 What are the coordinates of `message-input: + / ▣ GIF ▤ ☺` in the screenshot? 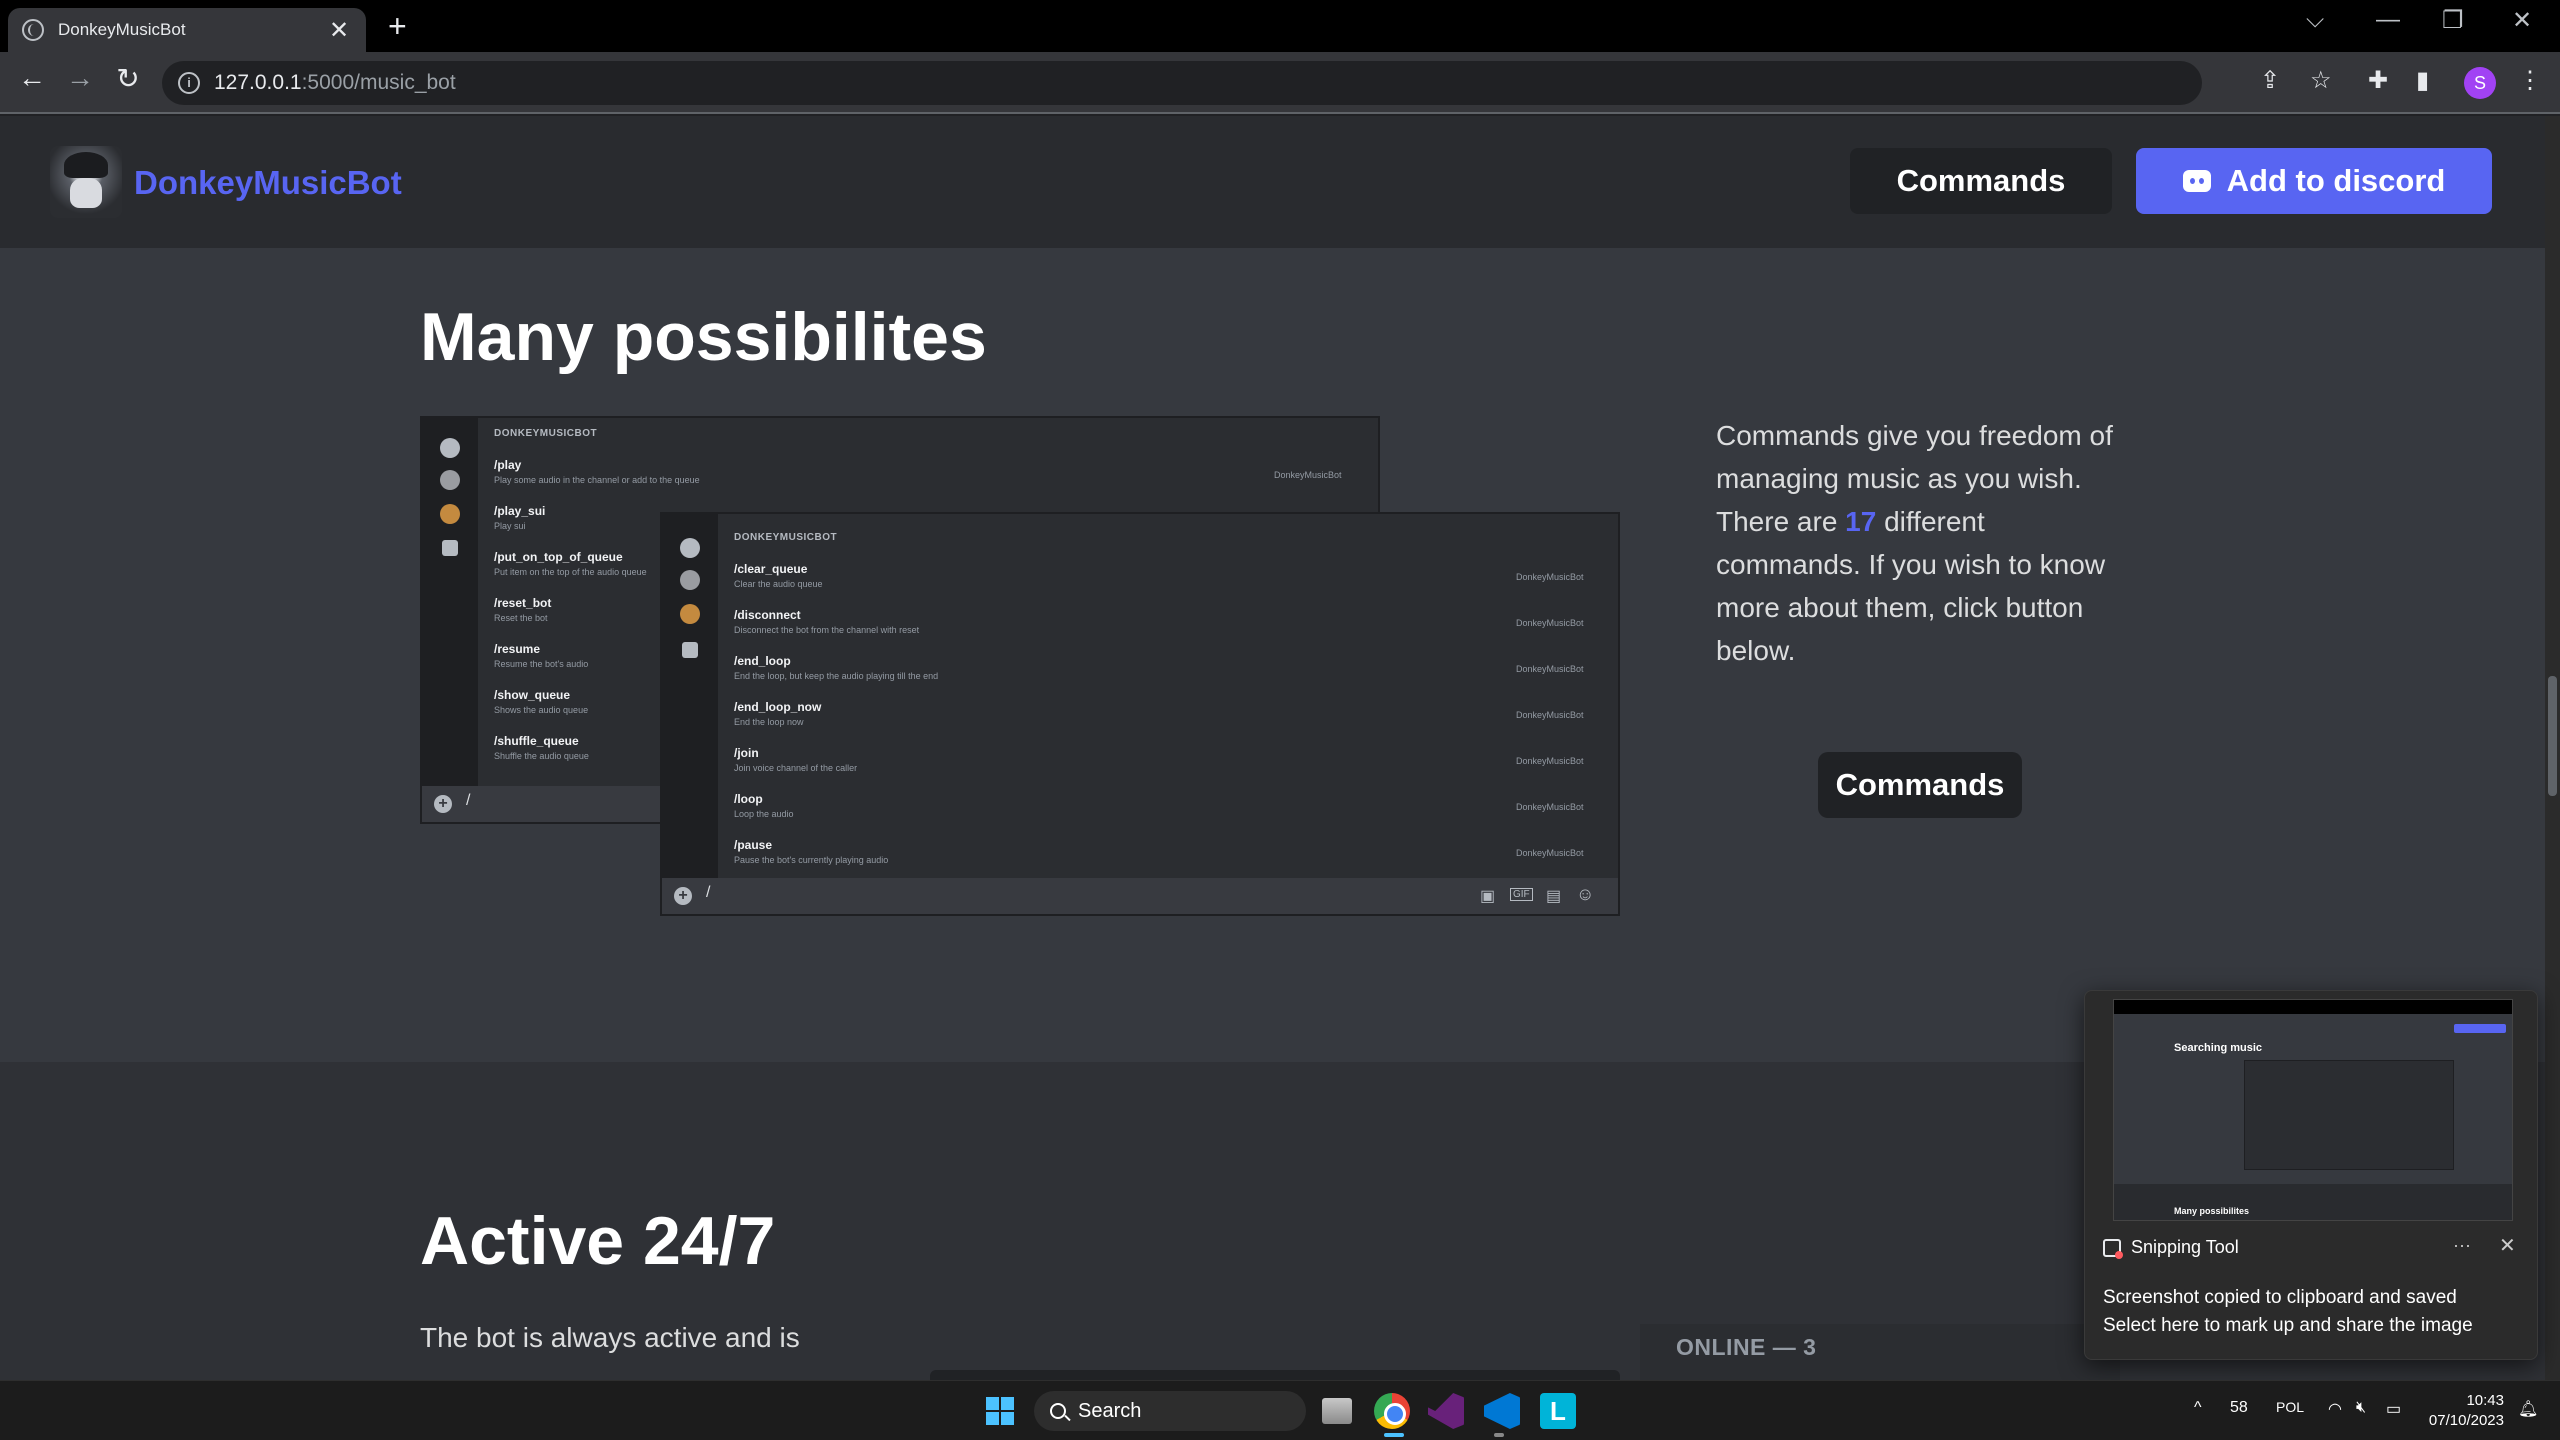 It's located at (1140, 896).